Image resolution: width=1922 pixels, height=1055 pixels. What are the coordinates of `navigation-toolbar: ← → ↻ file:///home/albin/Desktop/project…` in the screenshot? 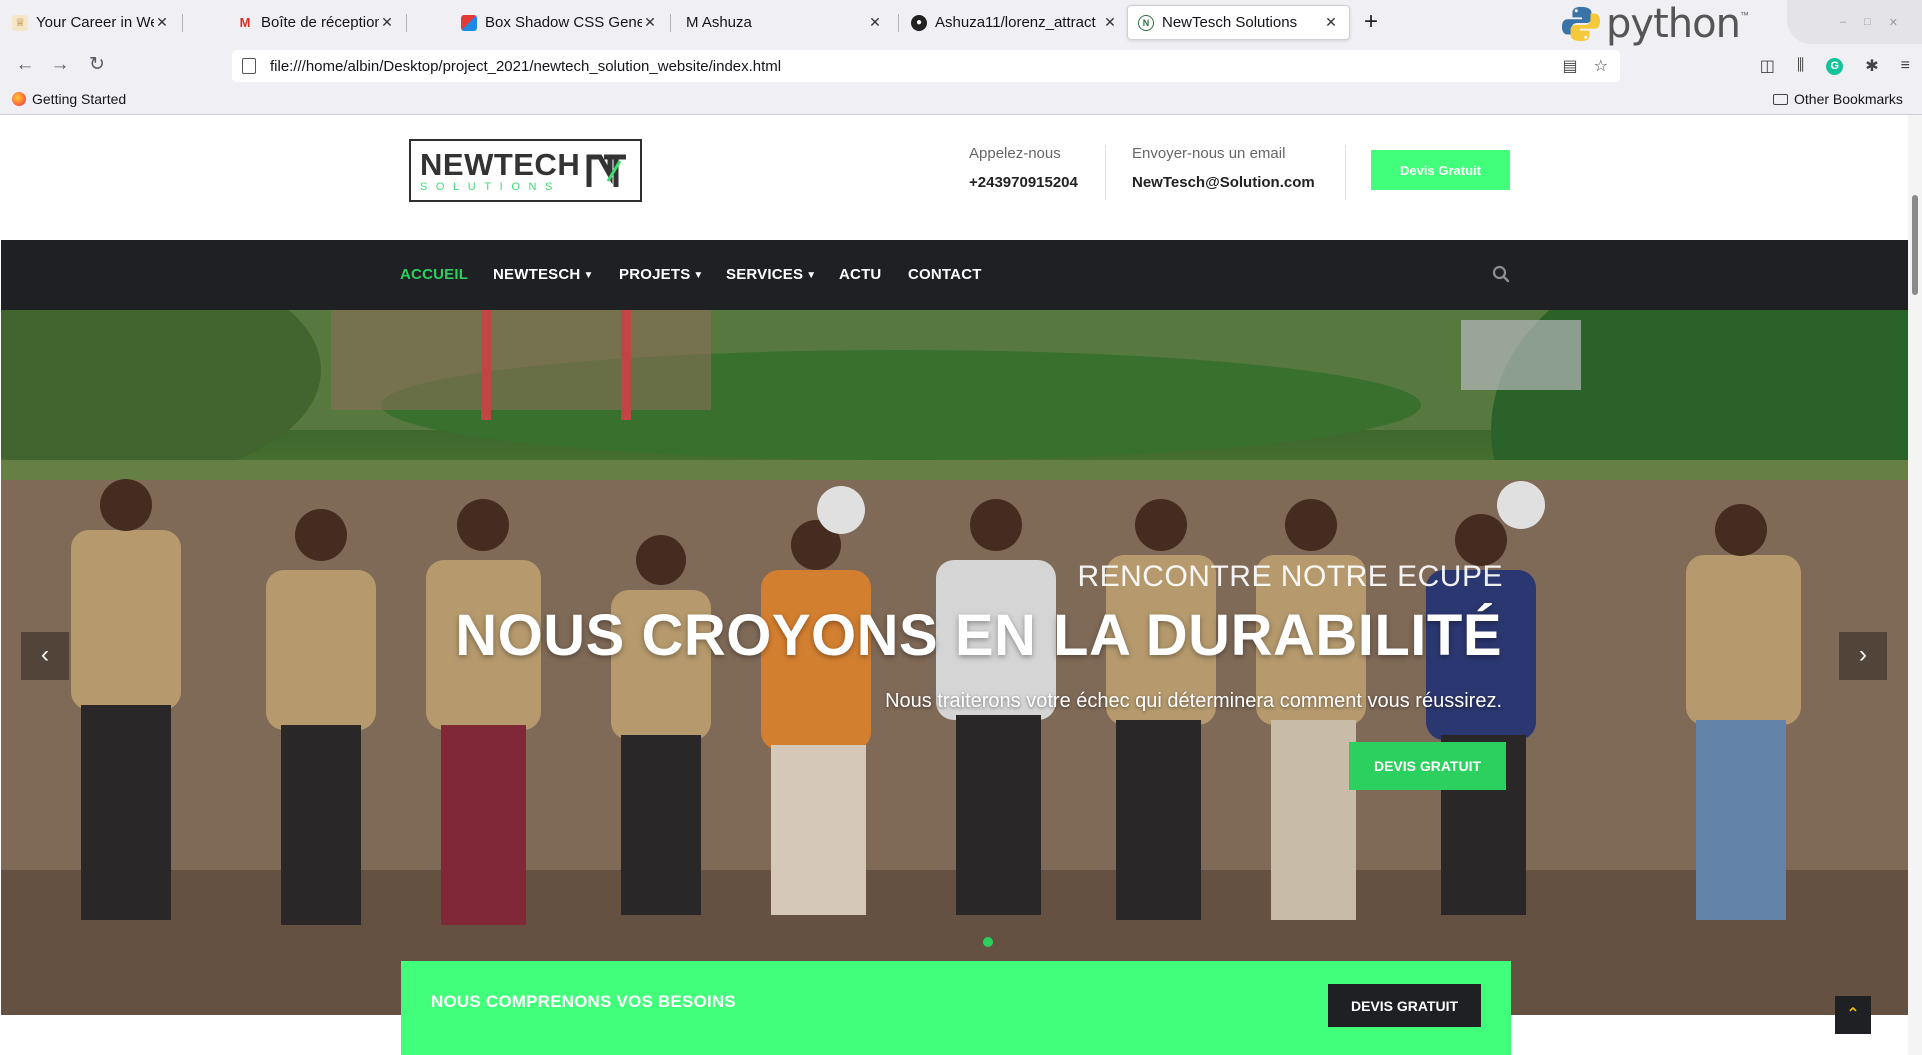 It's located at (961, 65).